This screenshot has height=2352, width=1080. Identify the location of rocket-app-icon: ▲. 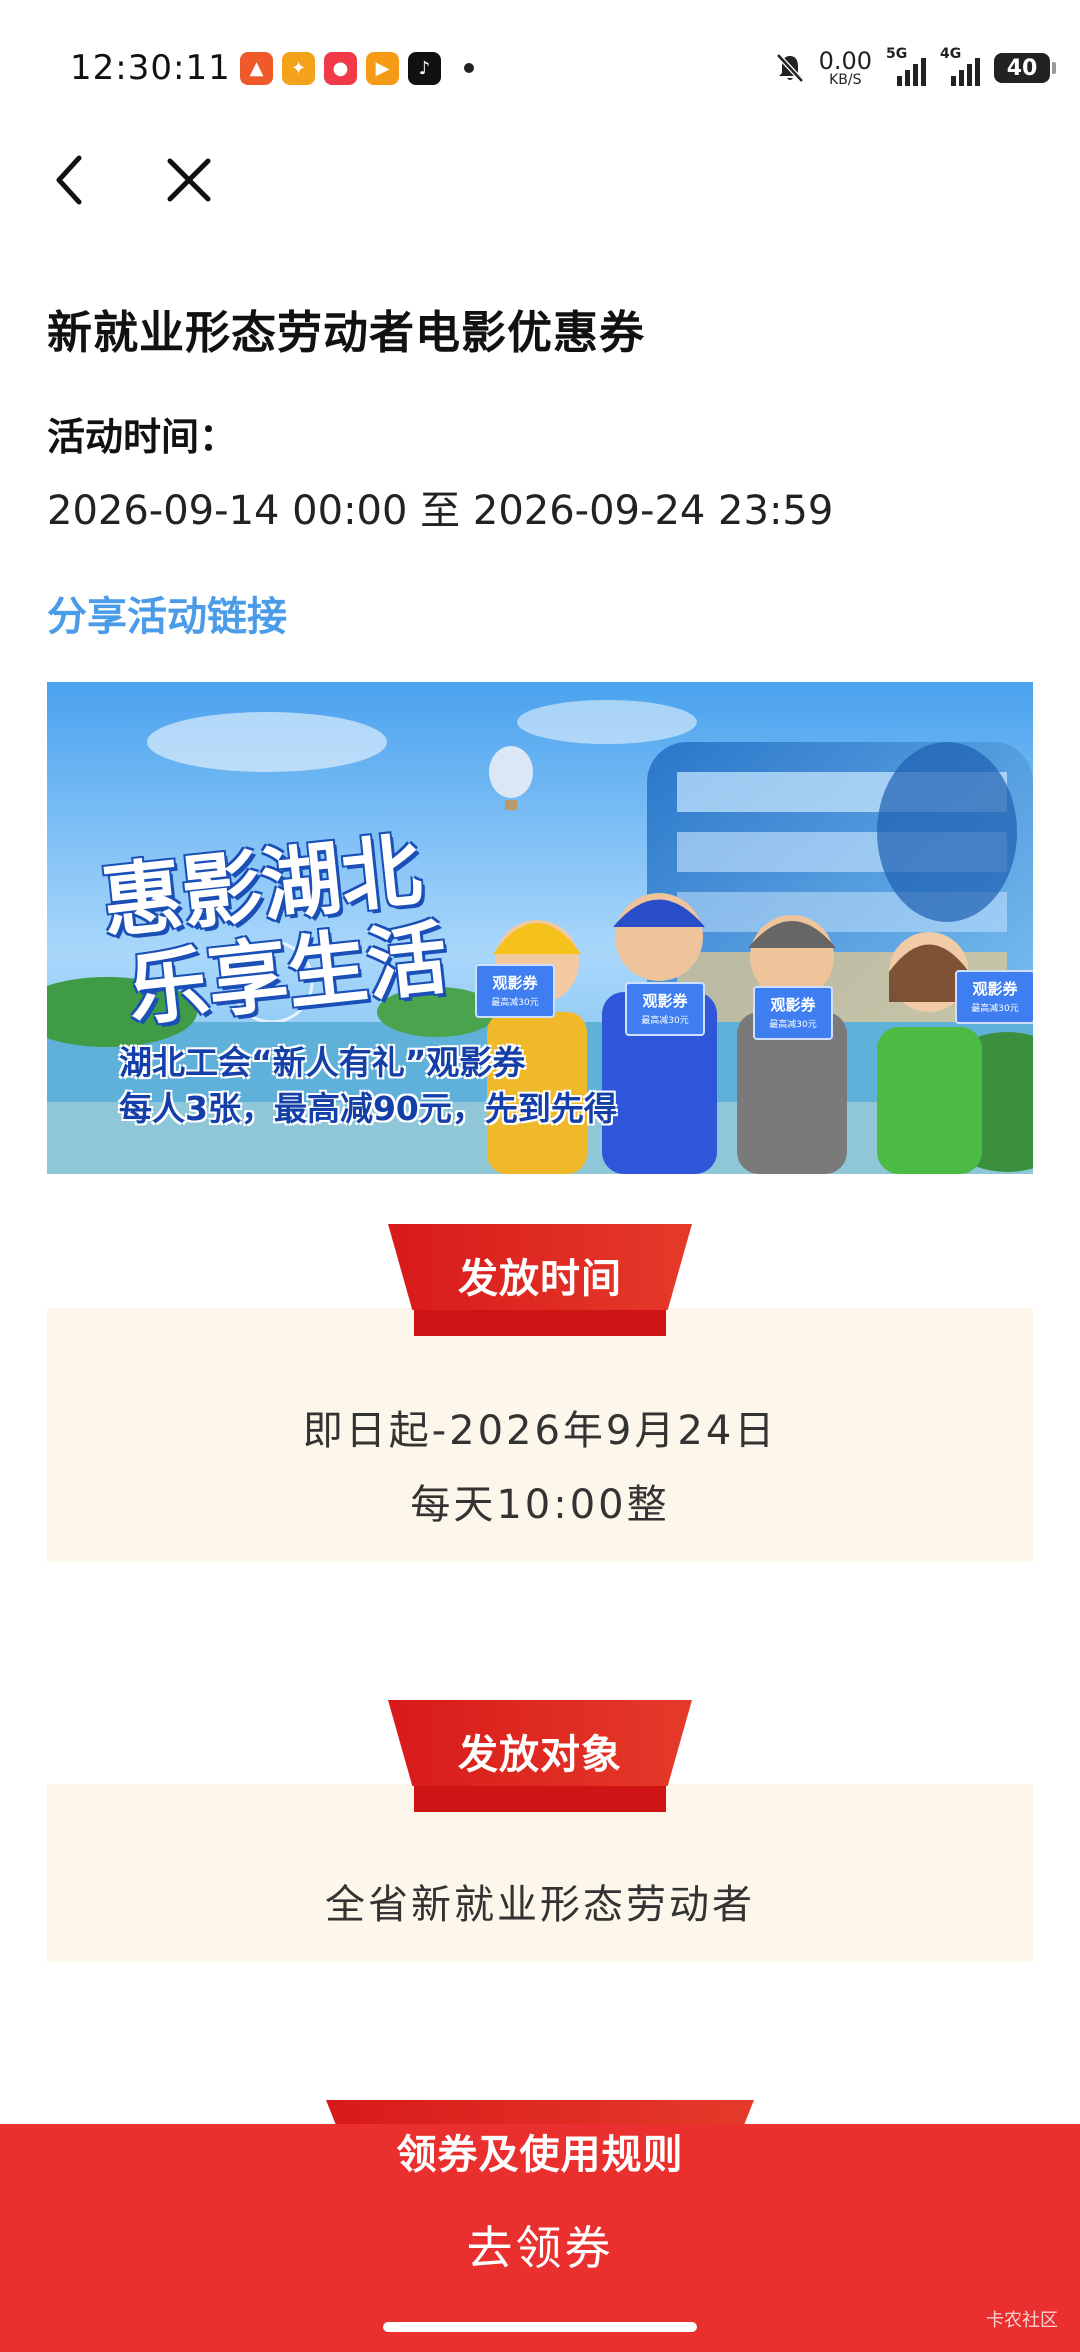
(256, 68).